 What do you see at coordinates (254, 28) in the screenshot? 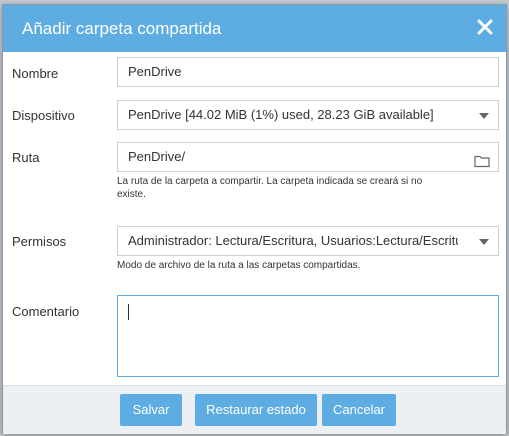
I see `dialog-titlebar: Añadir carpeta compartida` at bounding box center [254, 28].